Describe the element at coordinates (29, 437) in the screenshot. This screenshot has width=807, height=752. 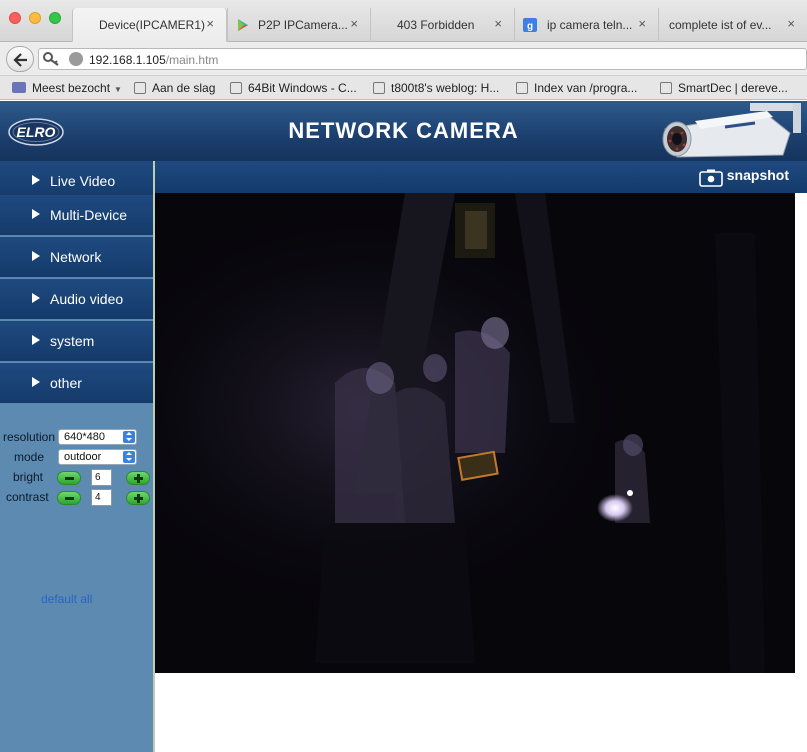
I see `resolution-label: resolution` at that location.